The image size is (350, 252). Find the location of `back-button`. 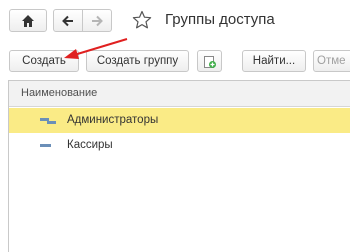

back-button is located at coordinates (68, 20).